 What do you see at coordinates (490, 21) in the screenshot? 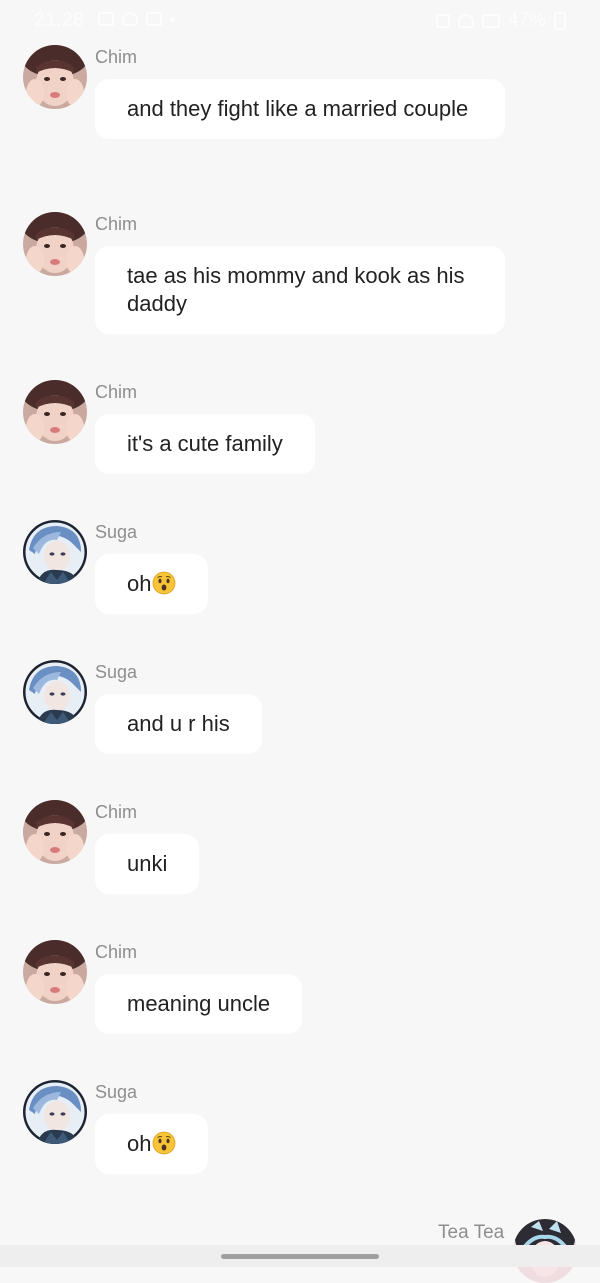
I see `signal-icon` at bounding box center [490, 21].